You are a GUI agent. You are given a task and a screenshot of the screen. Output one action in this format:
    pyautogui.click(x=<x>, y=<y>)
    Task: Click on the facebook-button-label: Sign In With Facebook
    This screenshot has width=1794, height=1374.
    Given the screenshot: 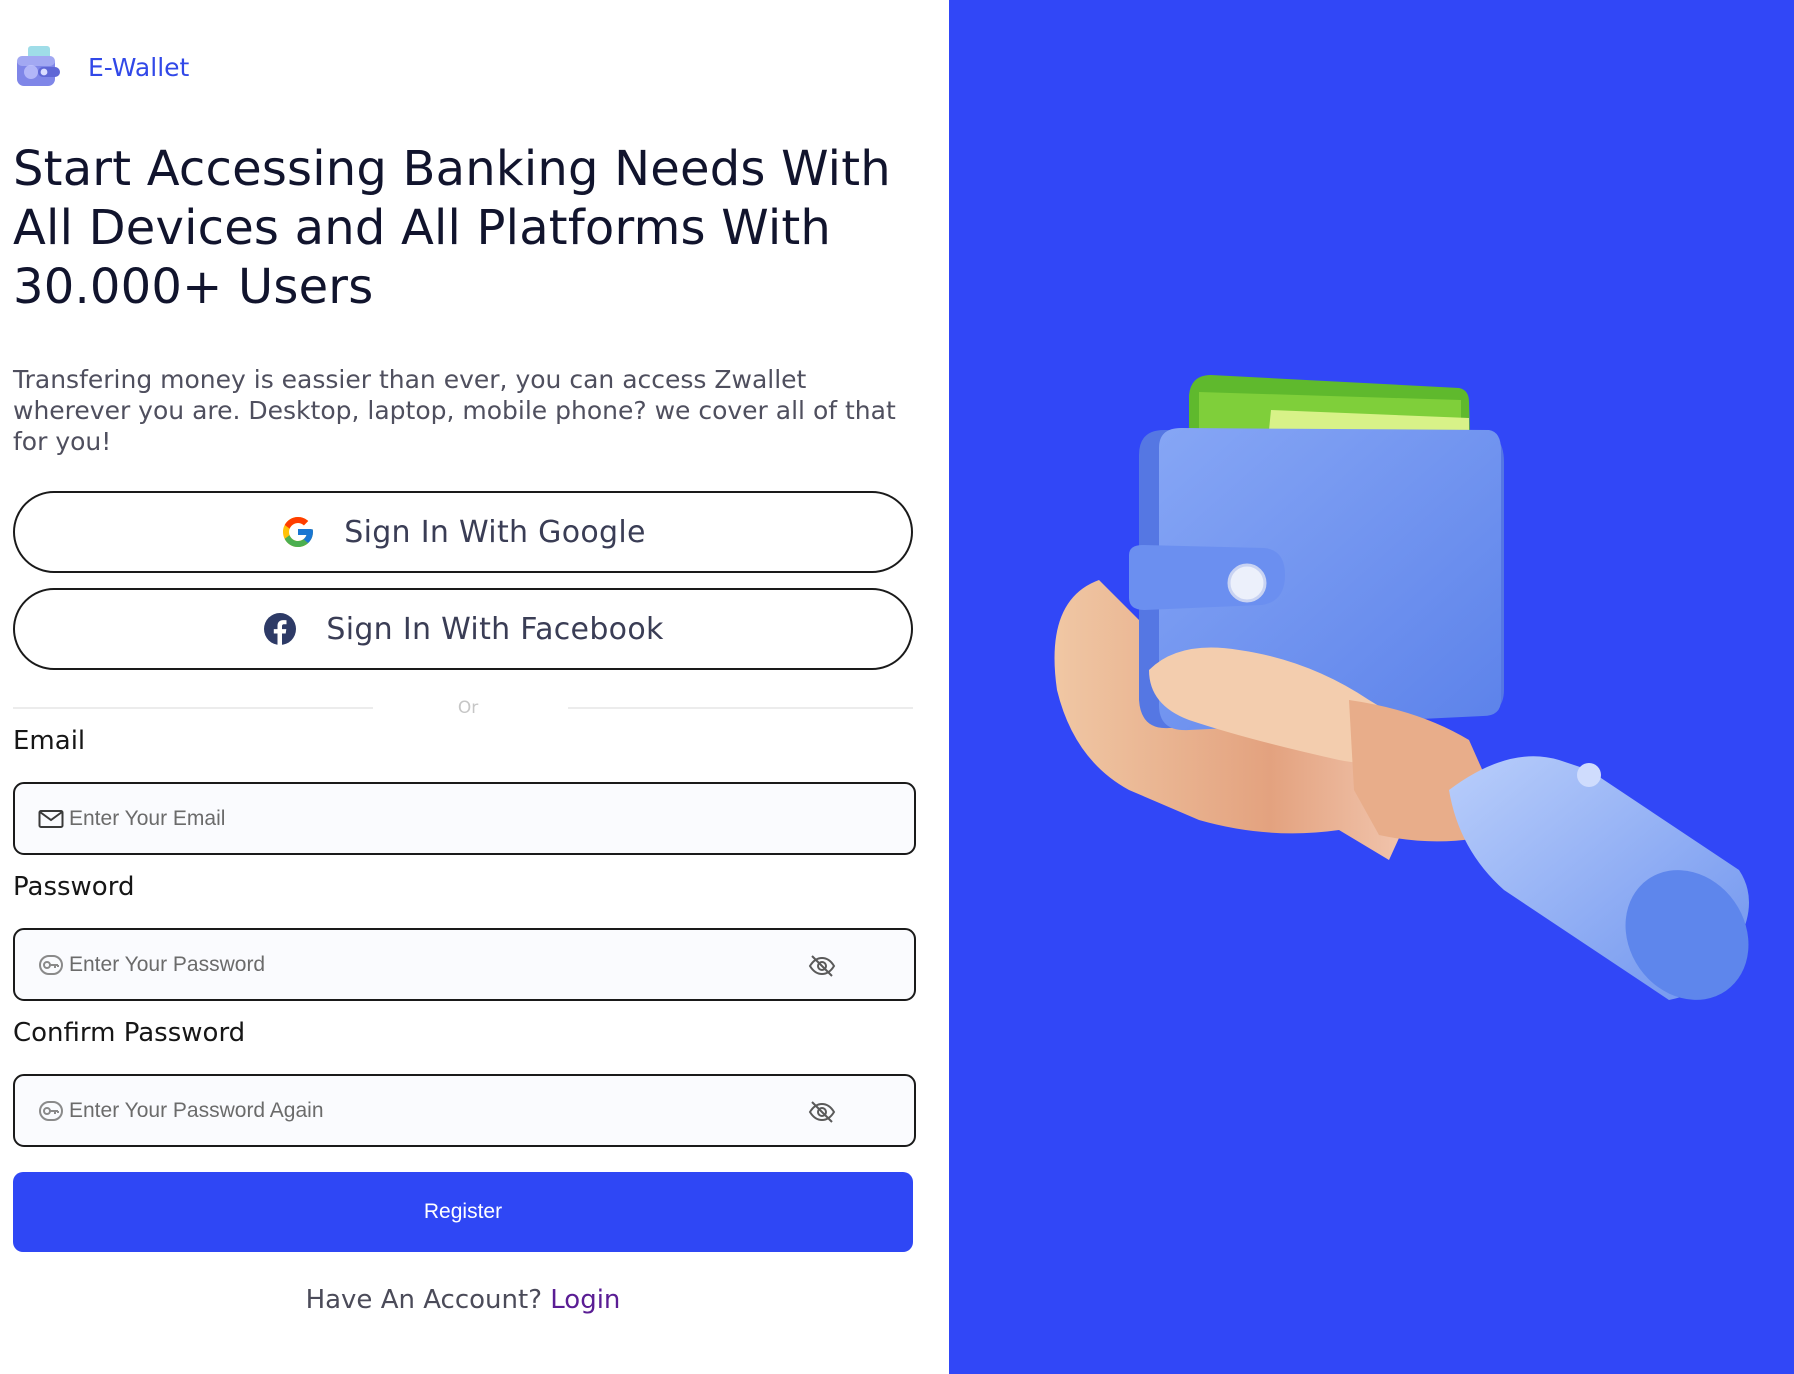 What is the action you would take?
    pyautogui.click(x=495, y=629)
    